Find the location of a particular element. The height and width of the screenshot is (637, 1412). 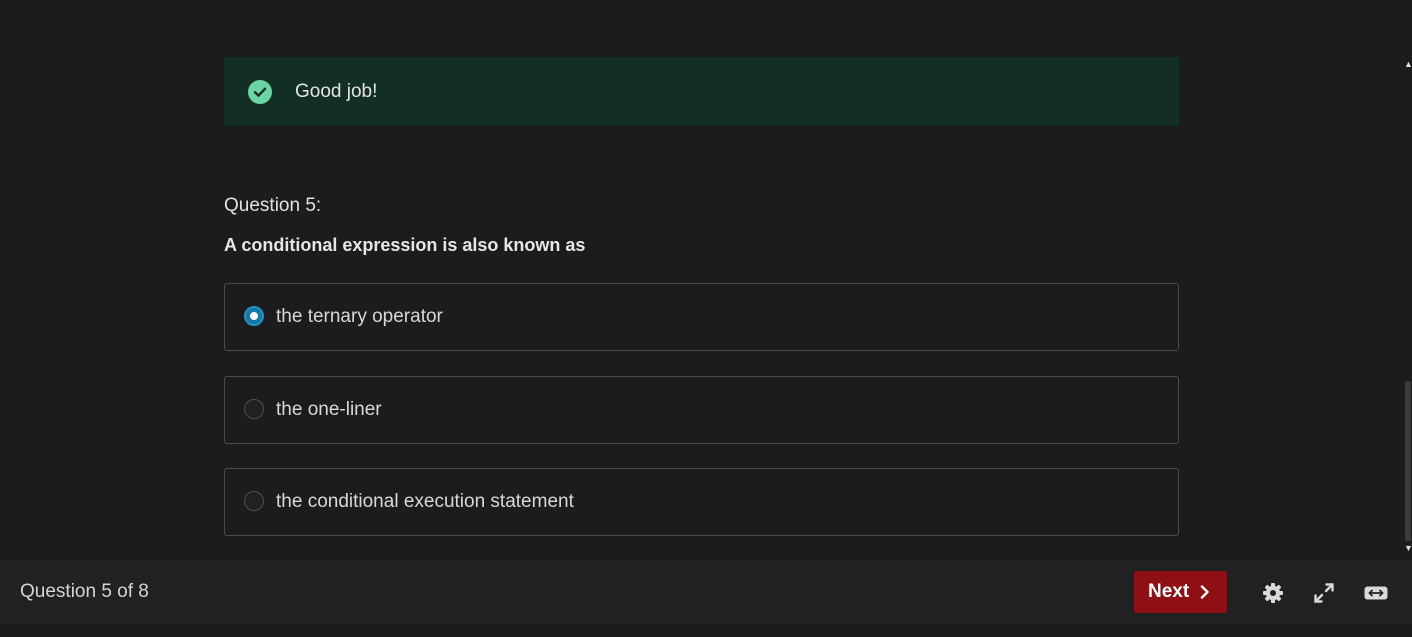

expand-icon is located at coordinates (1324, 593).